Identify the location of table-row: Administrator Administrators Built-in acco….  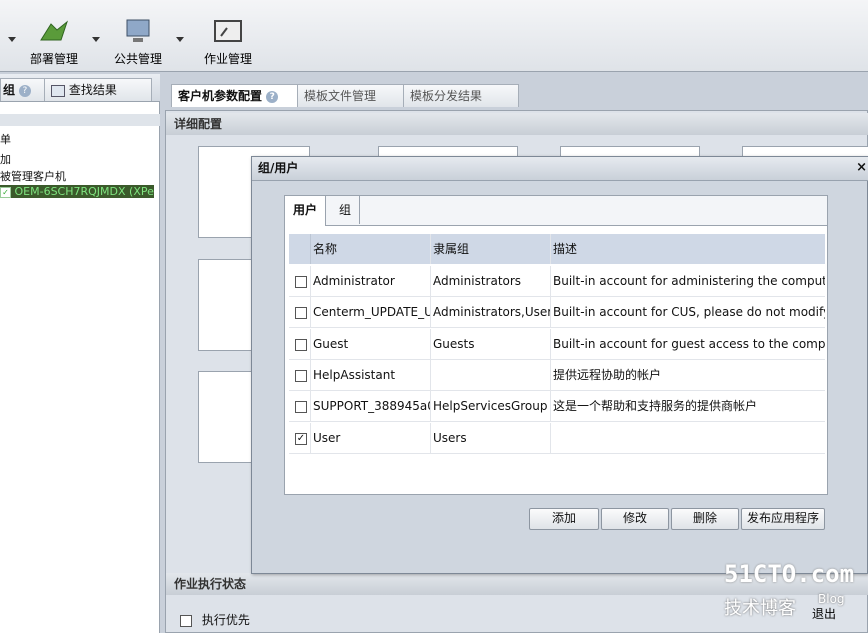
(557, 281).